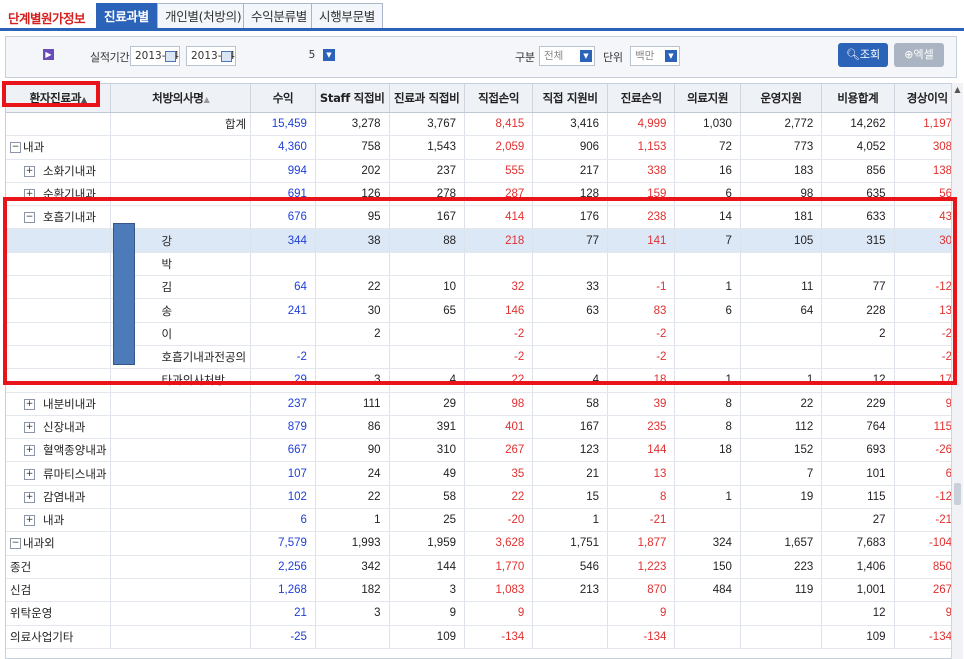 Image resolution: width=964 pixels, height=659 pixels. I want to click on value-cell: 7,683, so click(858, 543).